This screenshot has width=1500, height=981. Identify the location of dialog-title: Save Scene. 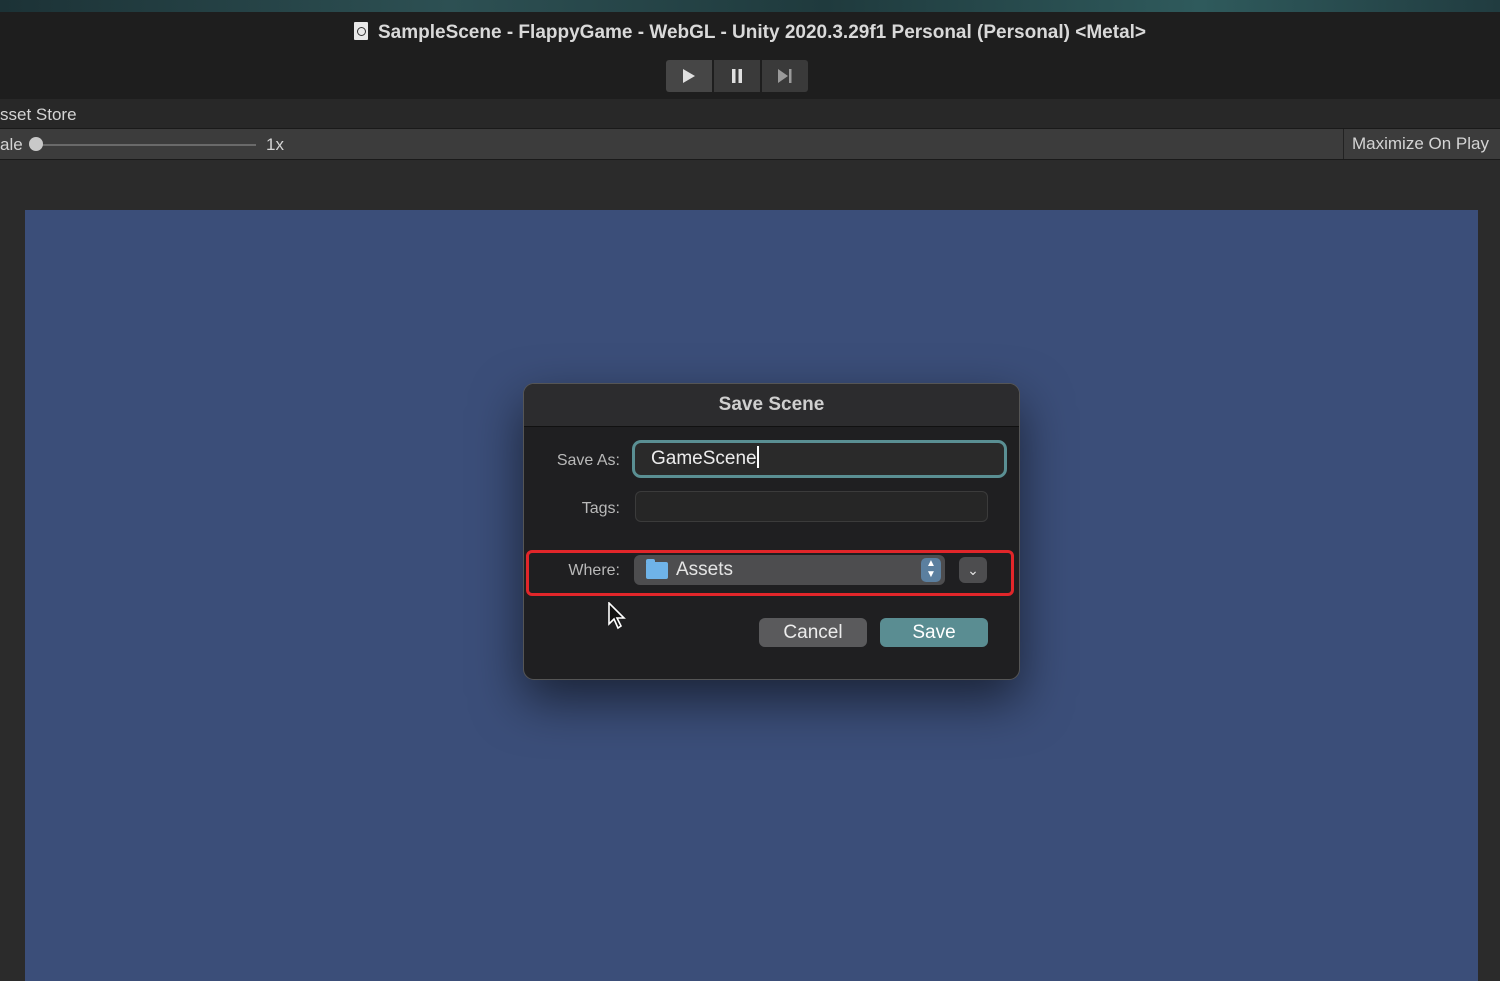
(771, 405).